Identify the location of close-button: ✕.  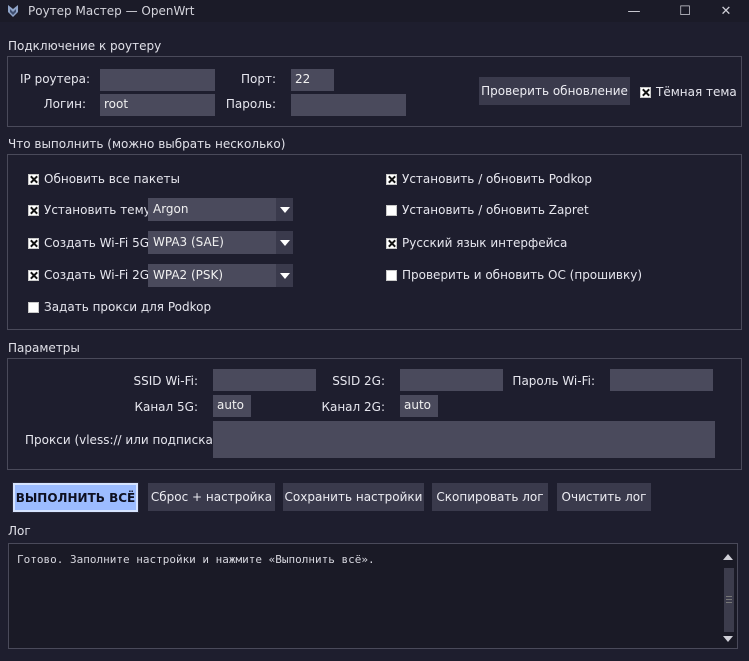
(726, 11).